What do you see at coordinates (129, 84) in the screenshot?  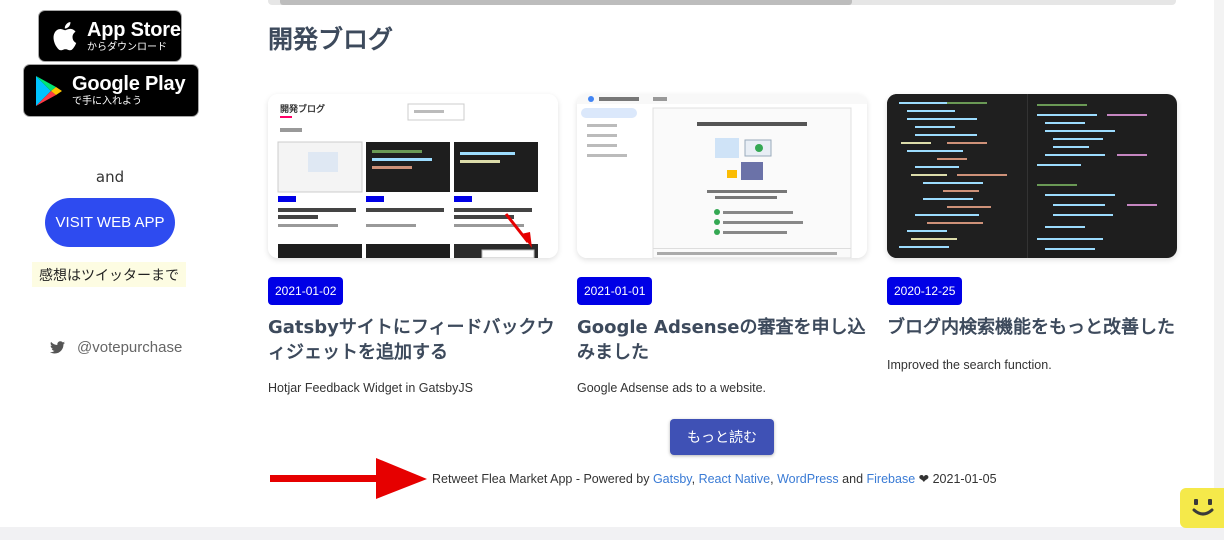 I see `google-play-title: Google Play` at bounding box center [129, 84].